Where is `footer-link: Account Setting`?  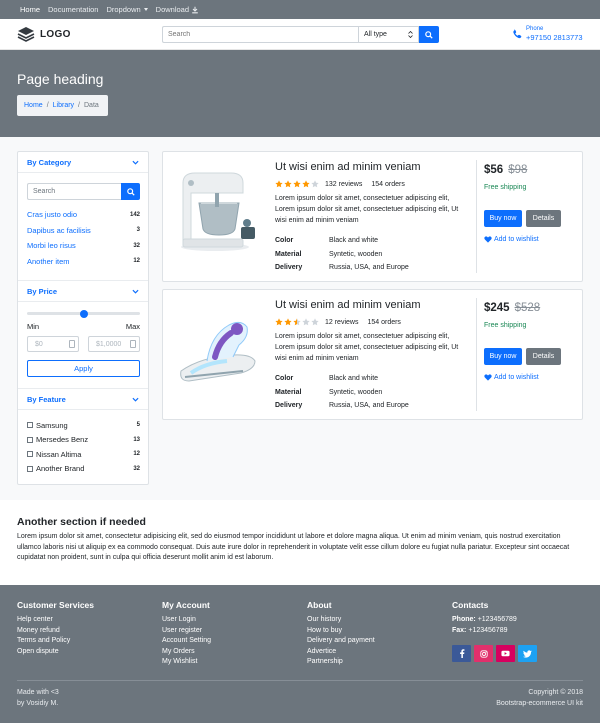
footer-link: Account Setting is located at coordinates (186, 641).